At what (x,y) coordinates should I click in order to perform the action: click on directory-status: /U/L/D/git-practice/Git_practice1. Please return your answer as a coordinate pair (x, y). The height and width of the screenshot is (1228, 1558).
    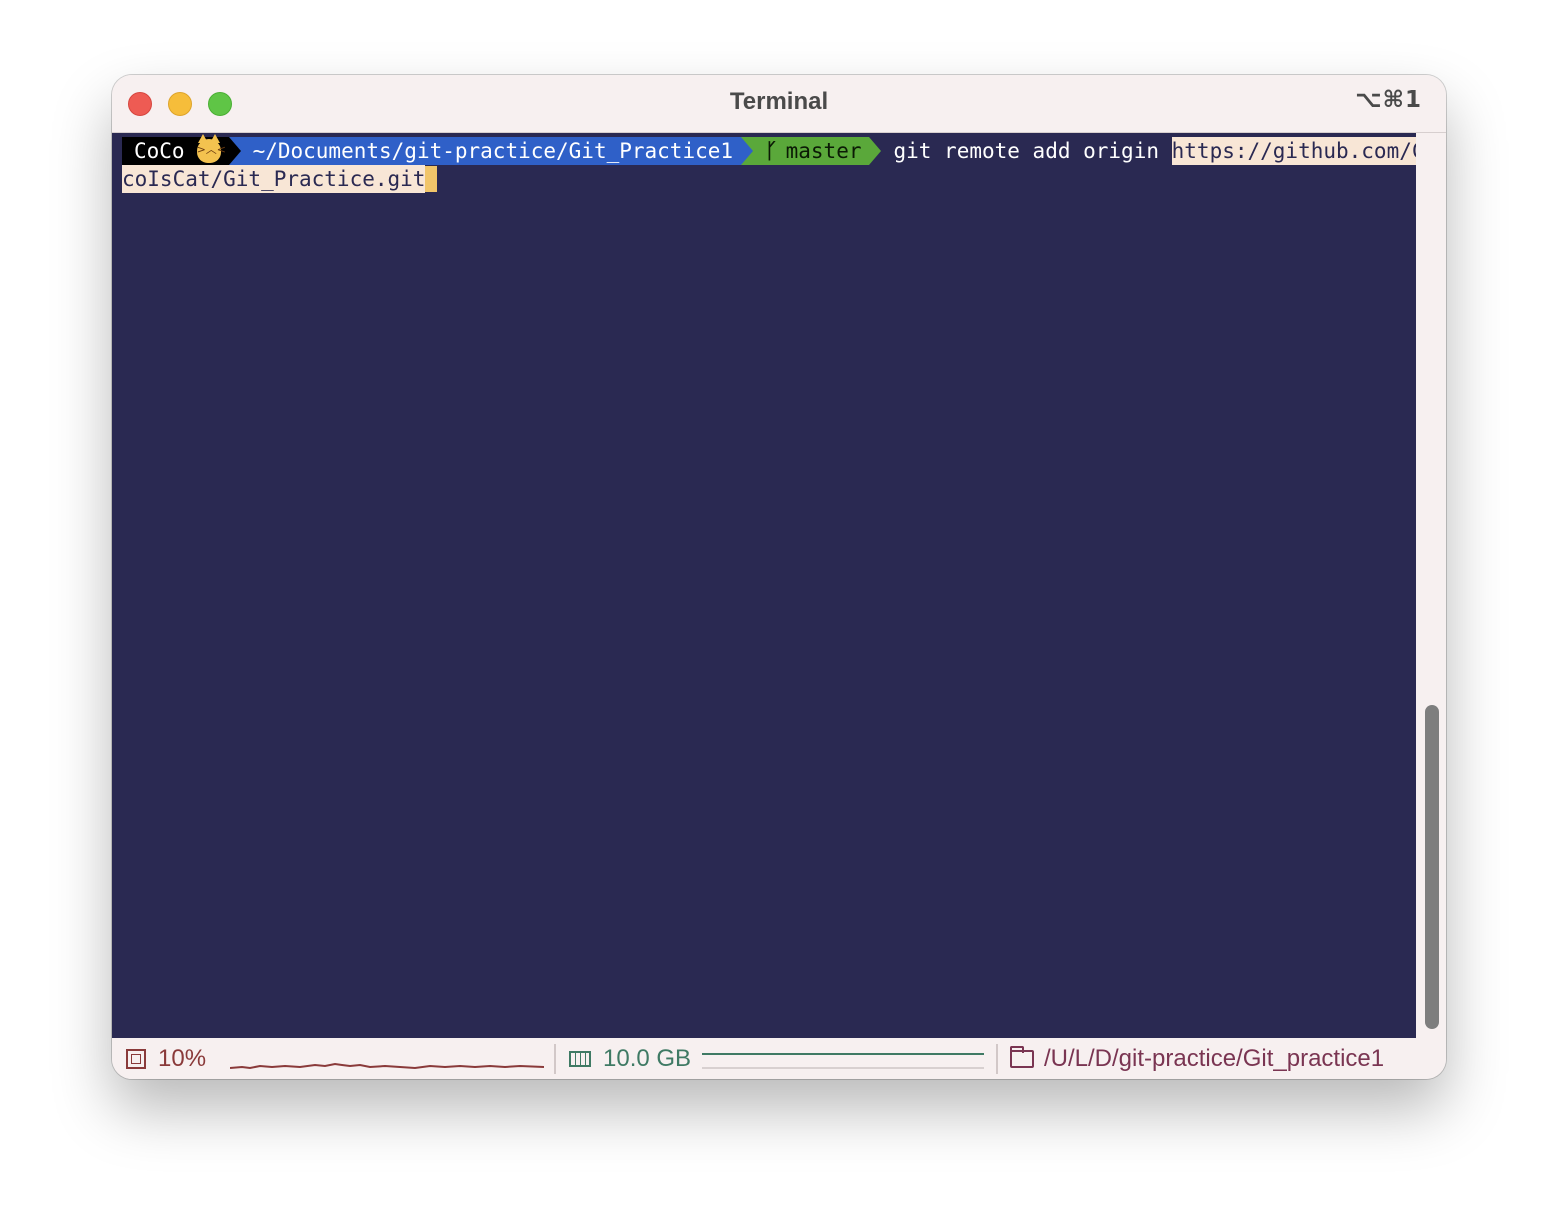
    Looking at the image, I should click on (1197, 1058).